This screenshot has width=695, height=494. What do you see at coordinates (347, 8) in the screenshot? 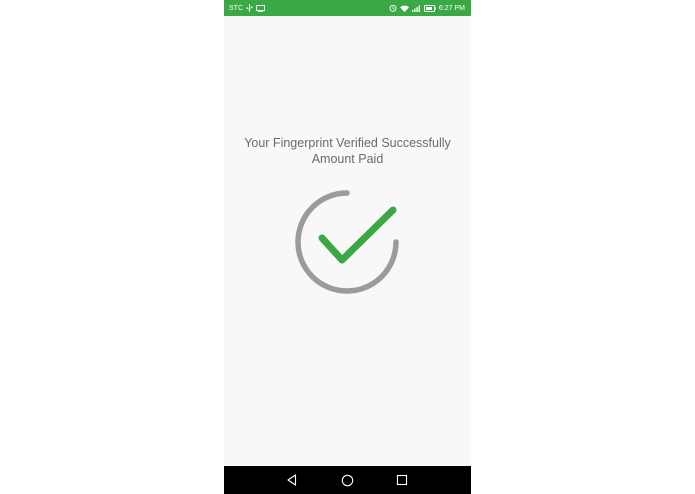
I see `status-bar: STC 6:27 PM` at bounding box center [347, 8].